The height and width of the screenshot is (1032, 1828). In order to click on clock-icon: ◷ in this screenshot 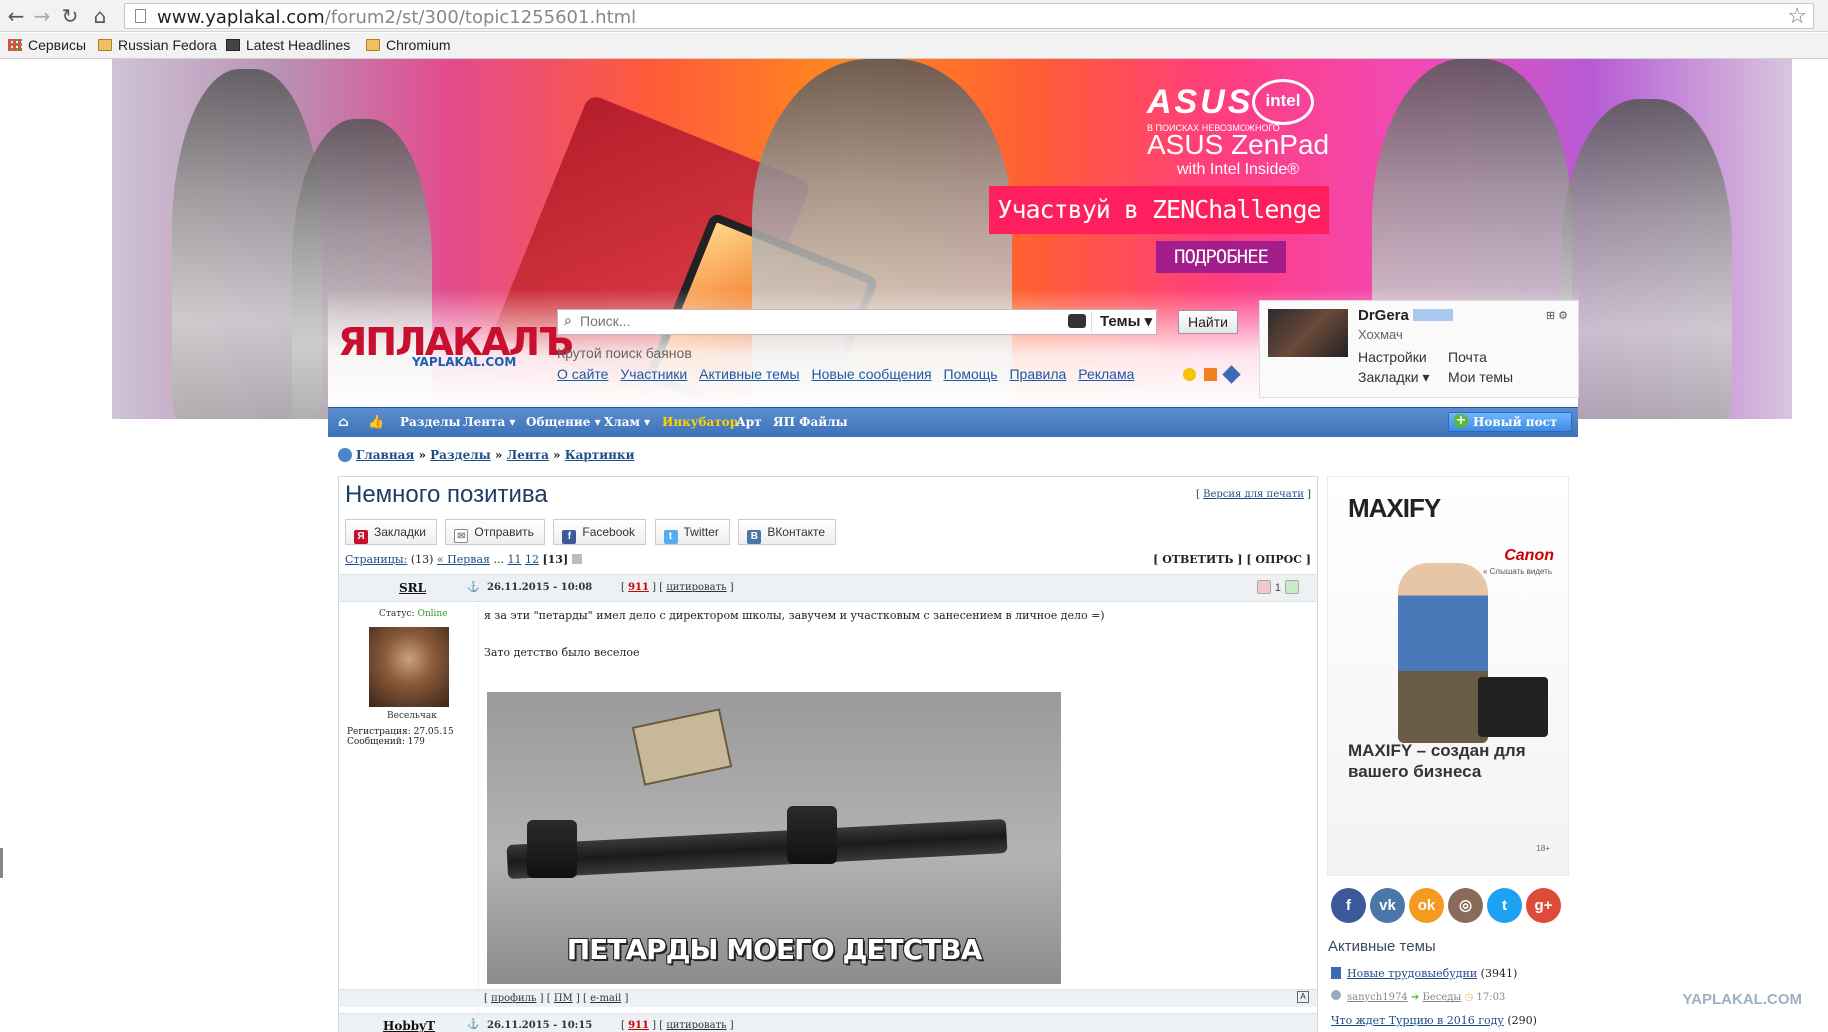, I will do `click(1469, 997)`.